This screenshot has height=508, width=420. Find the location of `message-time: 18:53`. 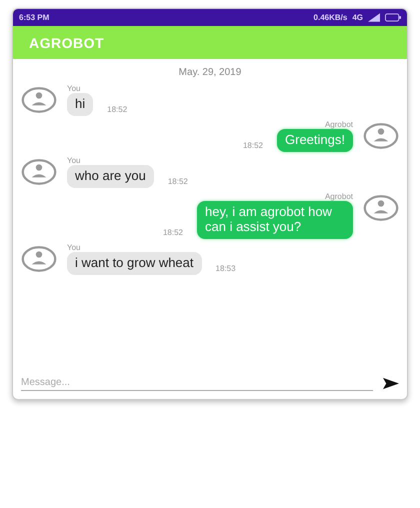

message-time: 18:53 is located at coordinates (226, 268).